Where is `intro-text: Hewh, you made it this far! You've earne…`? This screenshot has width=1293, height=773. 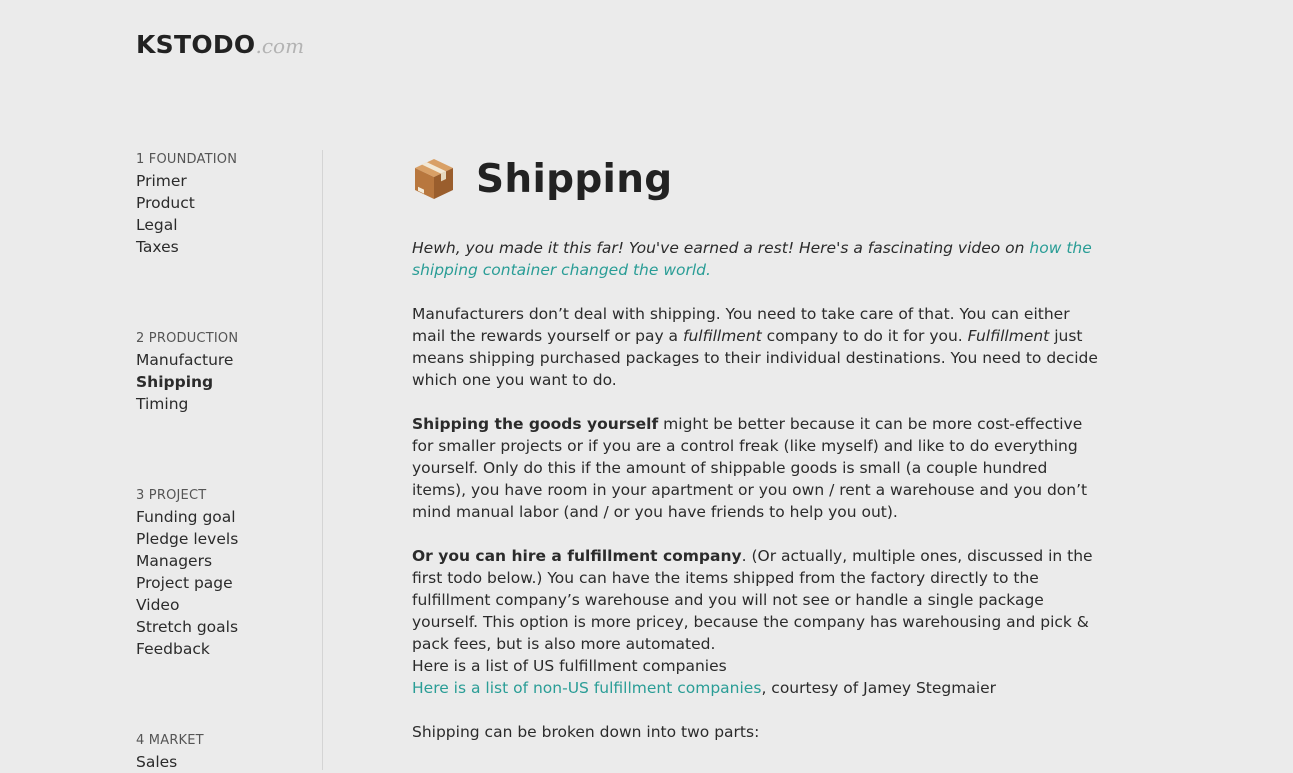
intro-text: Hewh, you made it this far! You've earne… is located at coordinates (721, 248).